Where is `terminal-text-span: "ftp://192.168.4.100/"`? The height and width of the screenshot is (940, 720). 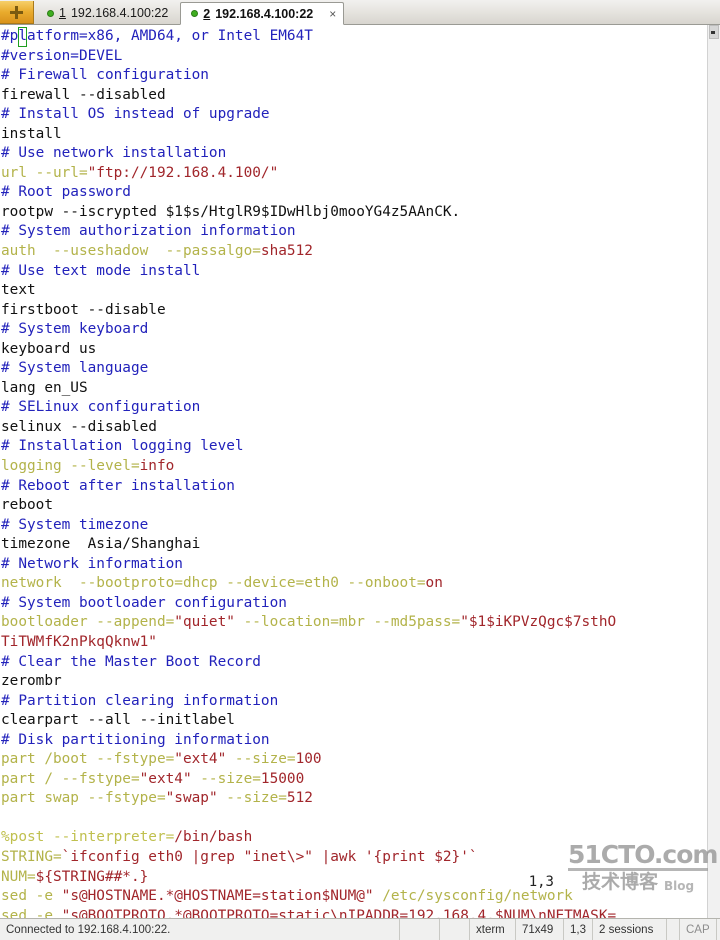 terminal-text-span: "ftp://192.168.4.100/" is located at coordinates (183, 172).